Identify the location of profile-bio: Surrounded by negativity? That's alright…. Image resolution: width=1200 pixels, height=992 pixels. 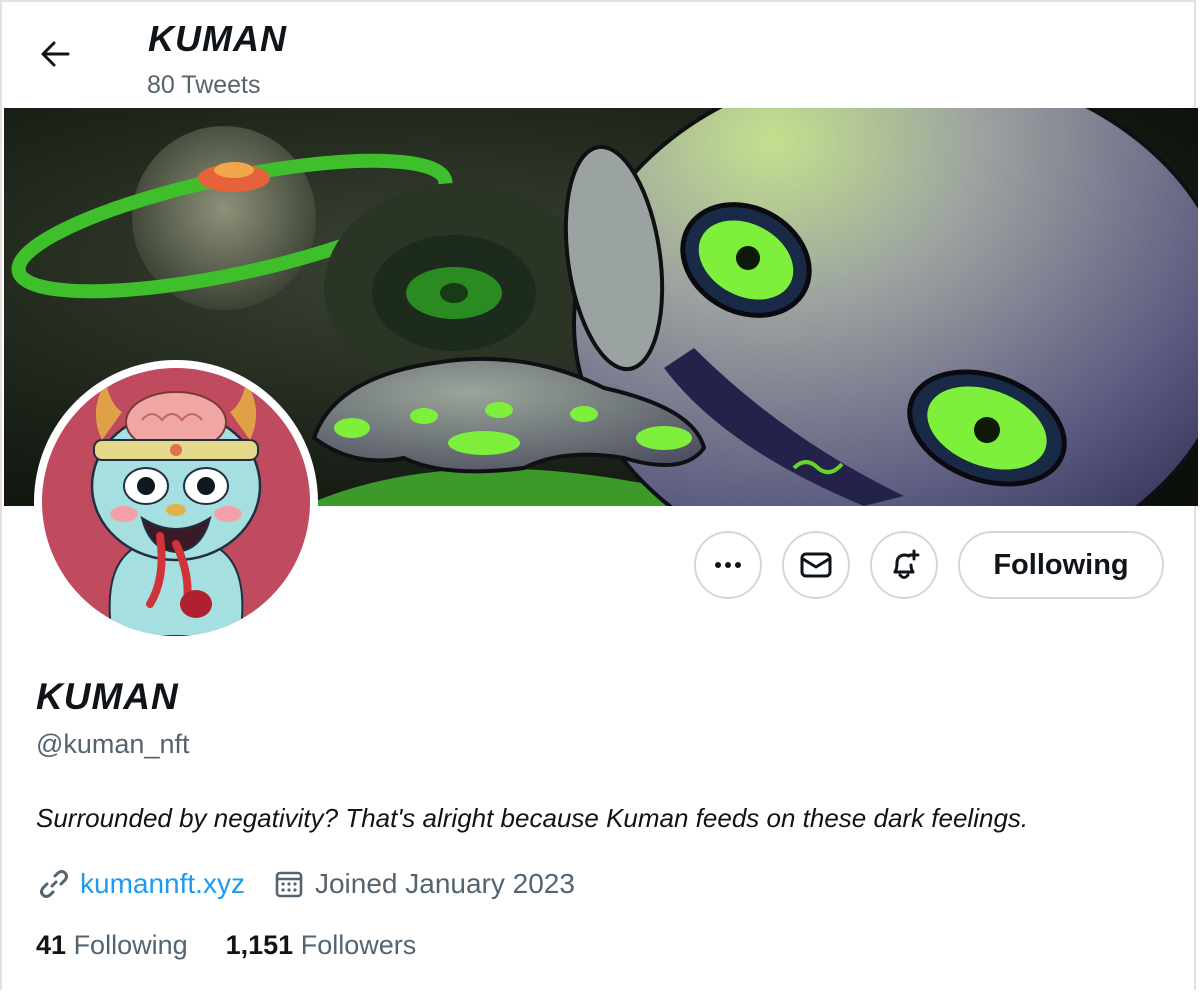
(532, 818).